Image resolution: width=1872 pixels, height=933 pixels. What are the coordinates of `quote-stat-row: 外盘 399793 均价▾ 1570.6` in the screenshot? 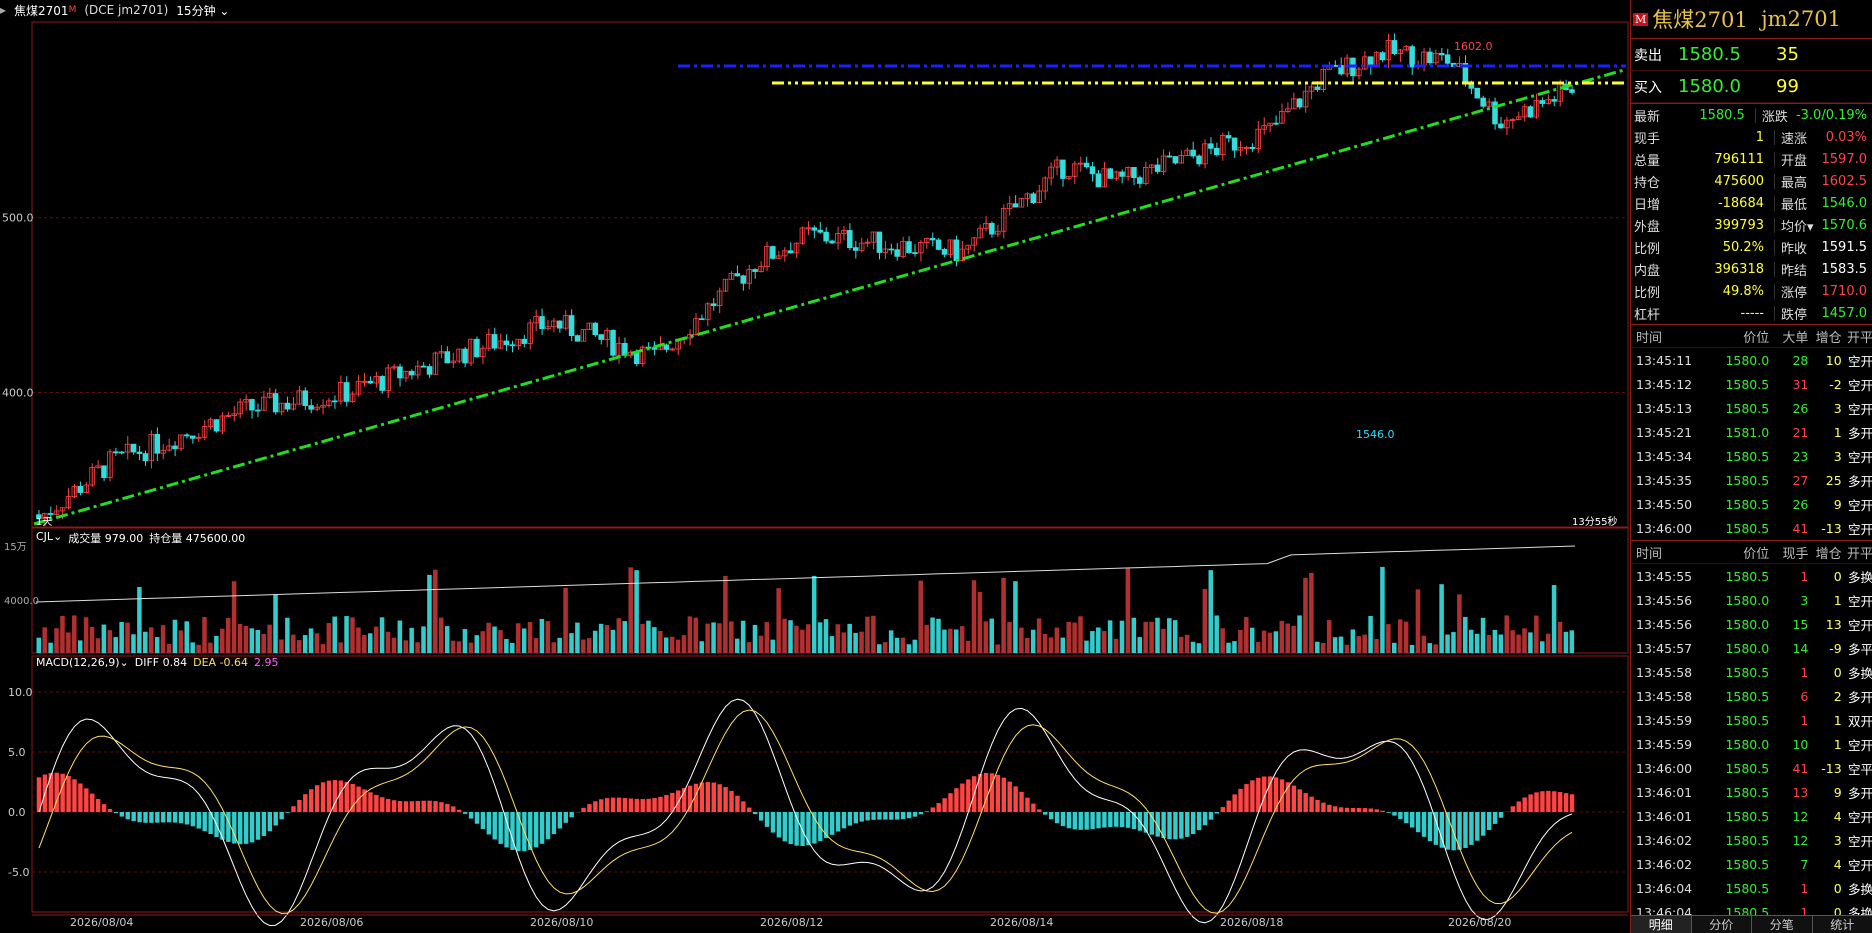 It's located at (1751, 225).